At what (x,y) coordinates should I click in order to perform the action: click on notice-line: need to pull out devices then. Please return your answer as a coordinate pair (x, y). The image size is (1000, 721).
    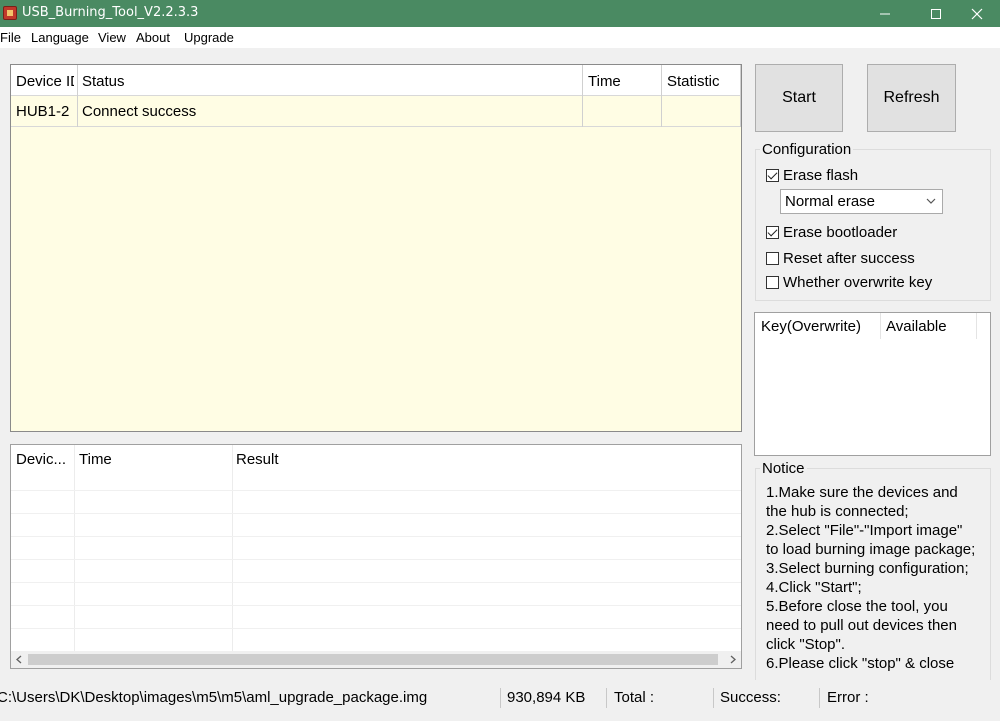
    Looking at the image, I should click on (861, 625).